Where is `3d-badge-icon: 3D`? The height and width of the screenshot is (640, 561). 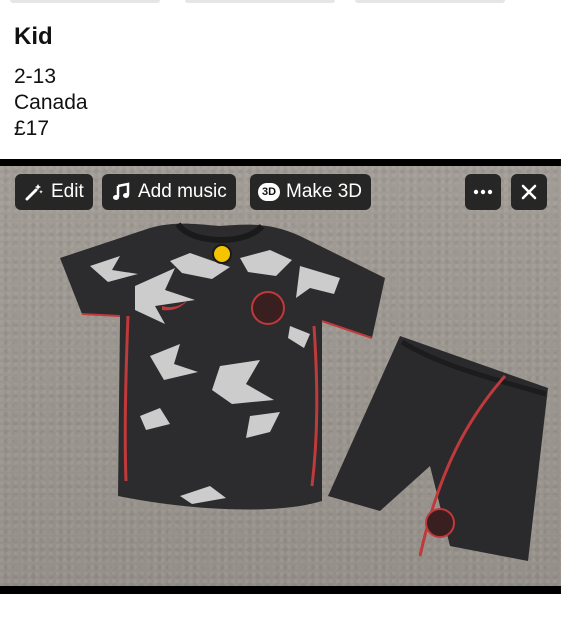
3d-badge-icon: 3D is located at coordinates (269, 192).